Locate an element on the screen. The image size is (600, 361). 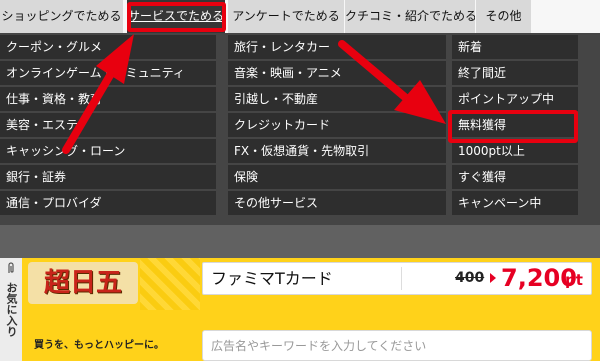
menu-item-ending-soon: 終了間近 is located at coordinates (515, 73).